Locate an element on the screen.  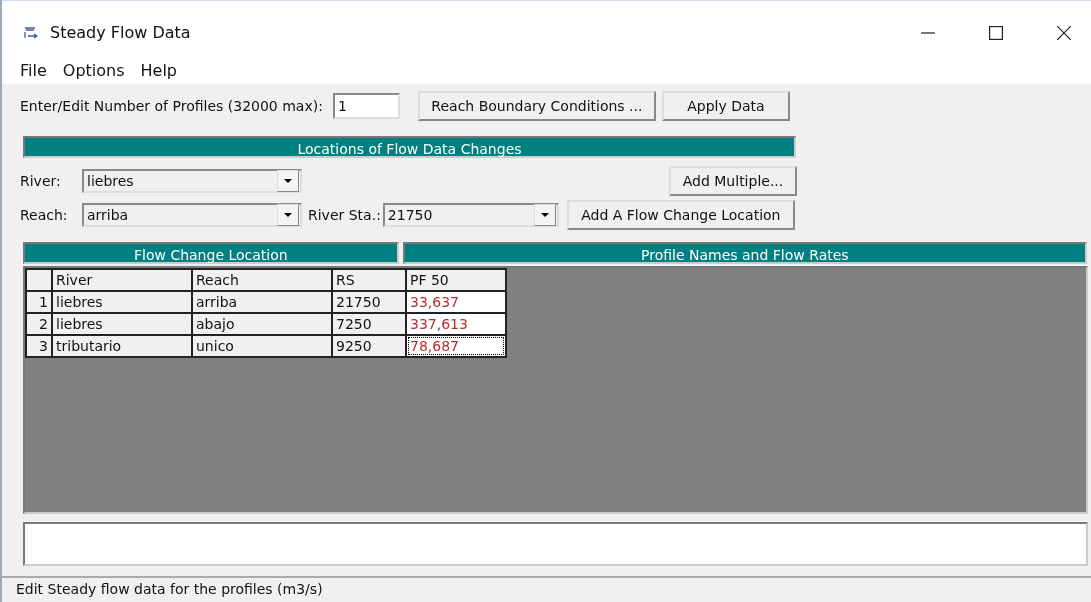
row-number: 1 is located at coordinates (39, 302).